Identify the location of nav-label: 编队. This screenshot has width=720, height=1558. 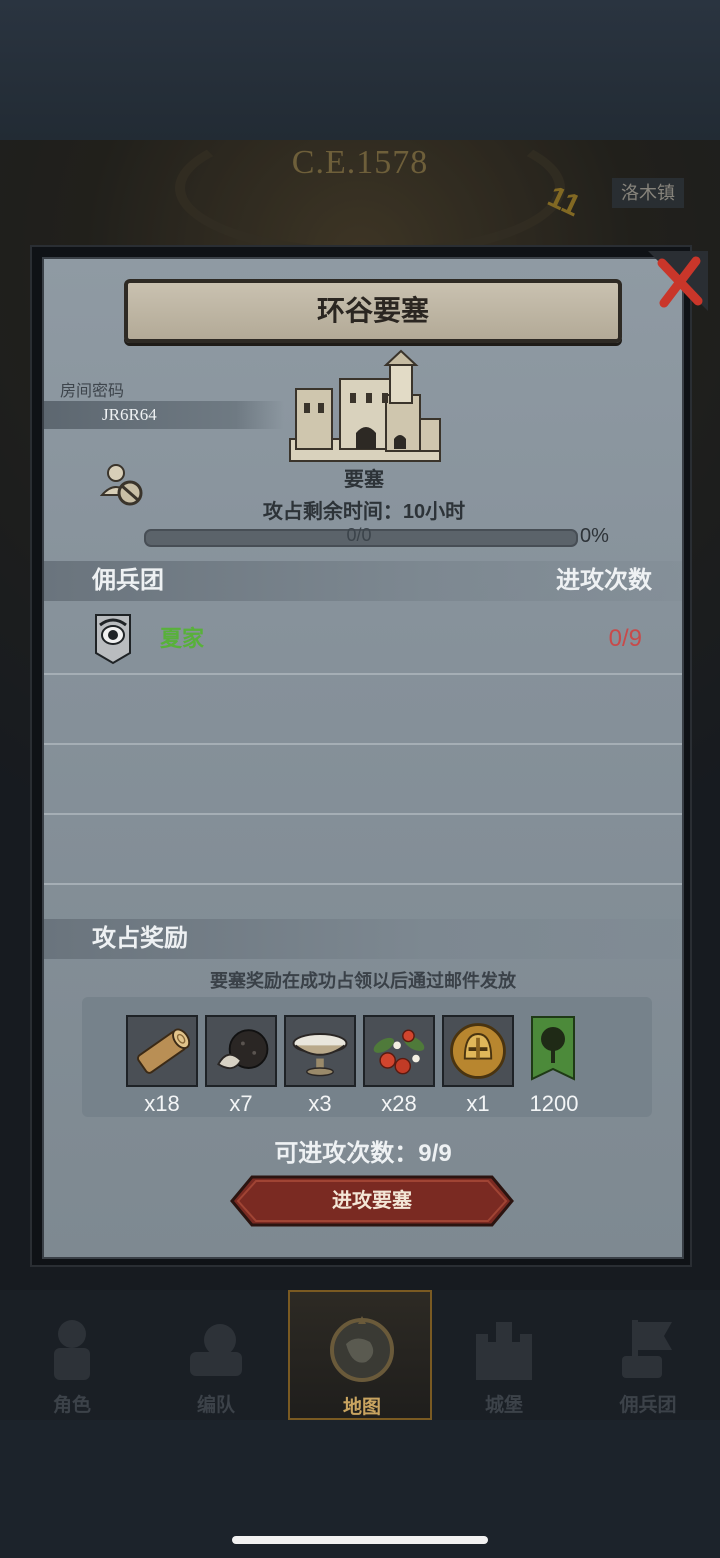
(215, 1405).